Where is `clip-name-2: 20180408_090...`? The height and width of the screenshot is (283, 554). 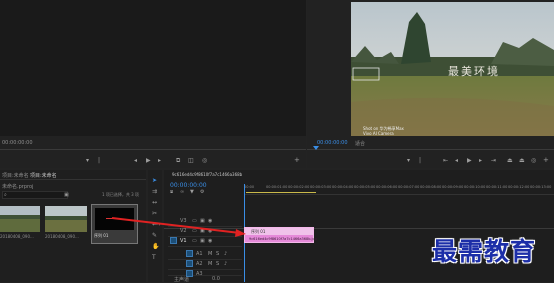
clip-name-2: 20180408_090... is located at coordinates (62, 236).